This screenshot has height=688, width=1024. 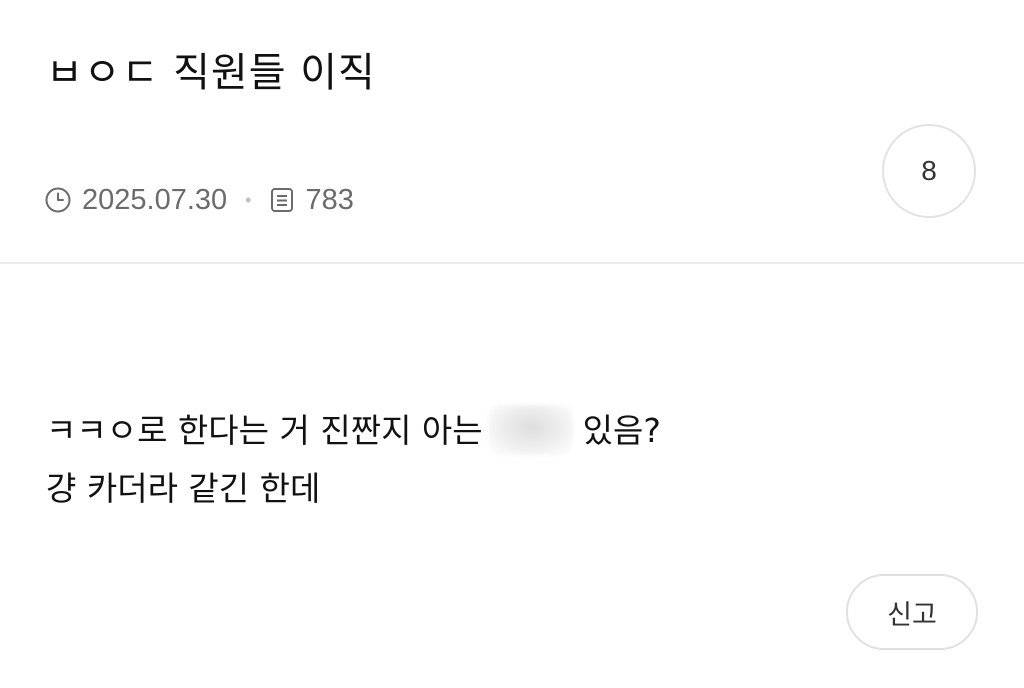 I want to click on post-body: ㅋㅋㅇ로 한다는 거 진짠지 아는 있음? 걍 카더라 같긴 한데, so click(x=353, y=460).